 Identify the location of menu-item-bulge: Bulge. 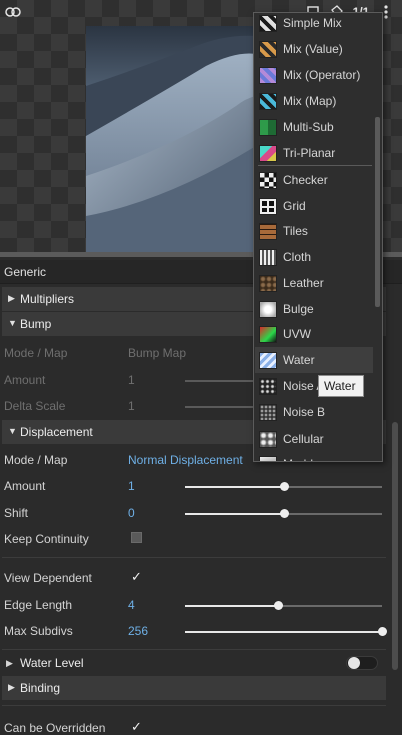
(314, 309).